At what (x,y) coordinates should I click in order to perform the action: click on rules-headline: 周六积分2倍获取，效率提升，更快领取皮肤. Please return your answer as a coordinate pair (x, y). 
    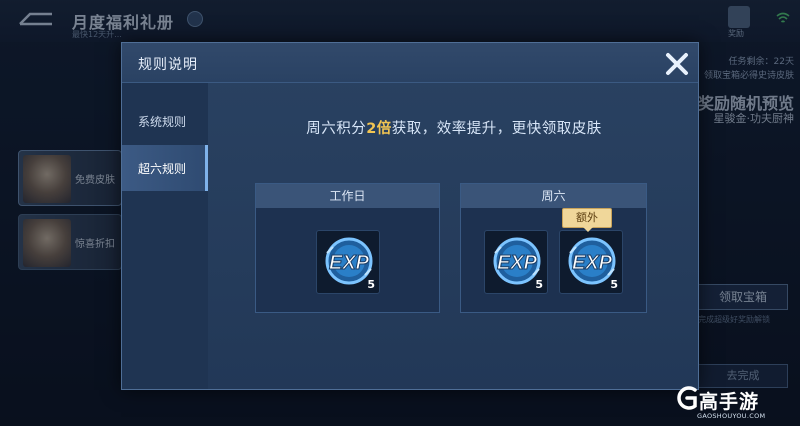
    Looking at the image, I should click on (454, 127).